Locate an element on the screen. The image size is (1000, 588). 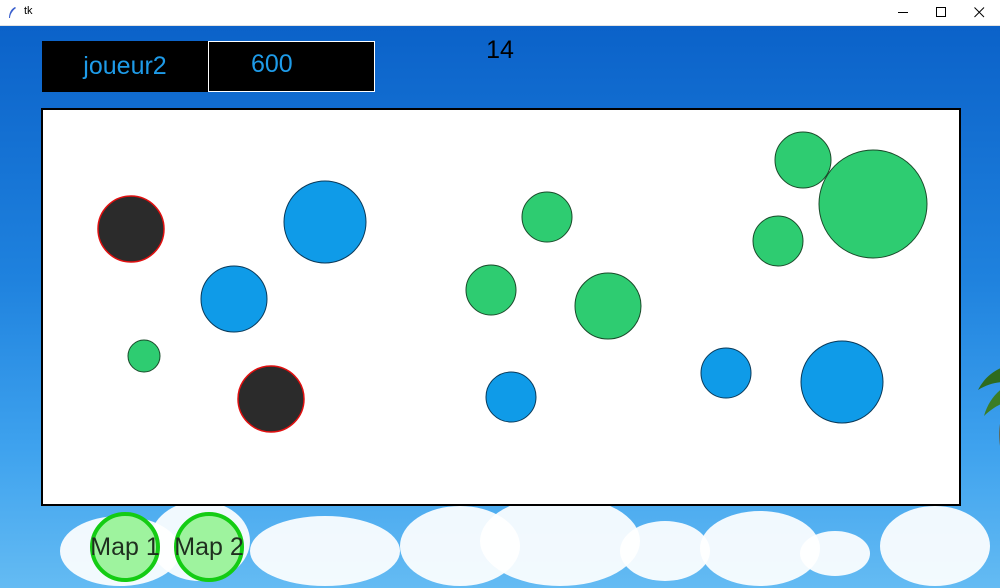
maximize-button is located at coordinates (942, 12).